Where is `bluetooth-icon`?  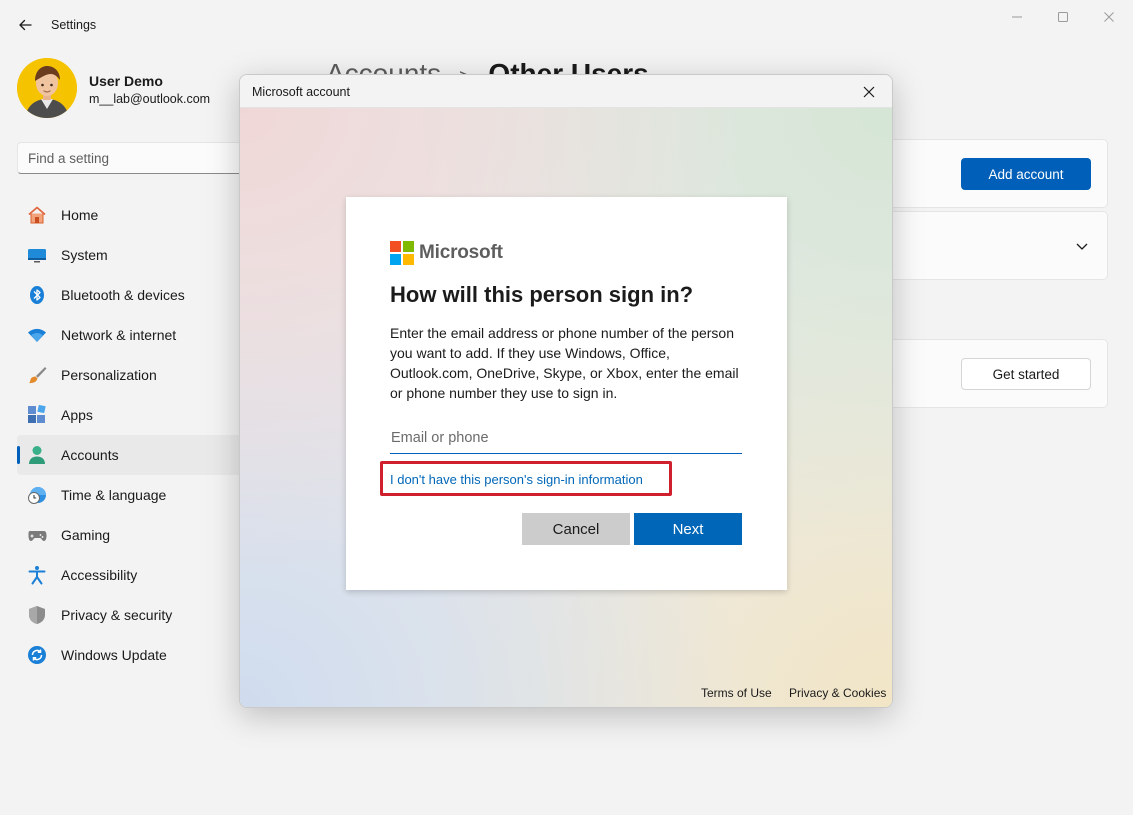 bluetooth-icon is located at coordinates (37, 295).